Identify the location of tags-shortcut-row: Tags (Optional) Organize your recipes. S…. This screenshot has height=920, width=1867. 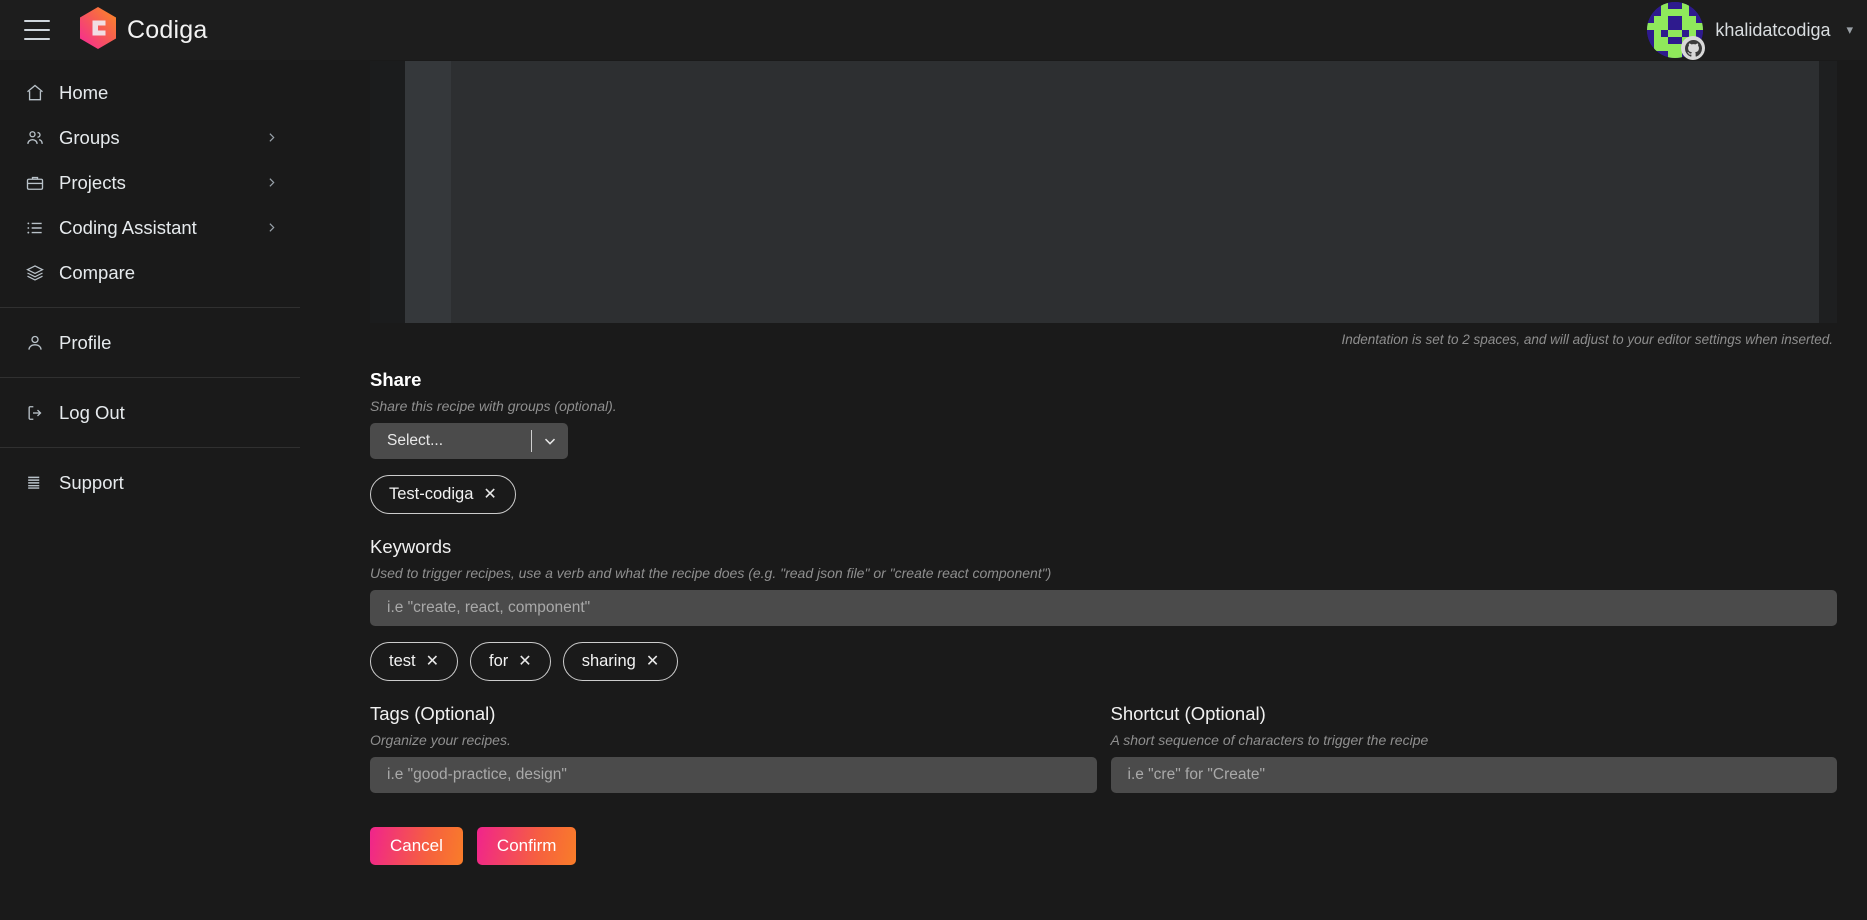
(1103, 748).